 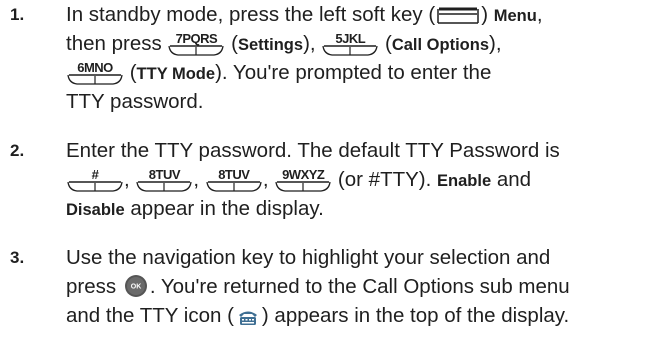 I want to click on text: (or #TTY)., so click(x=384, y=179).